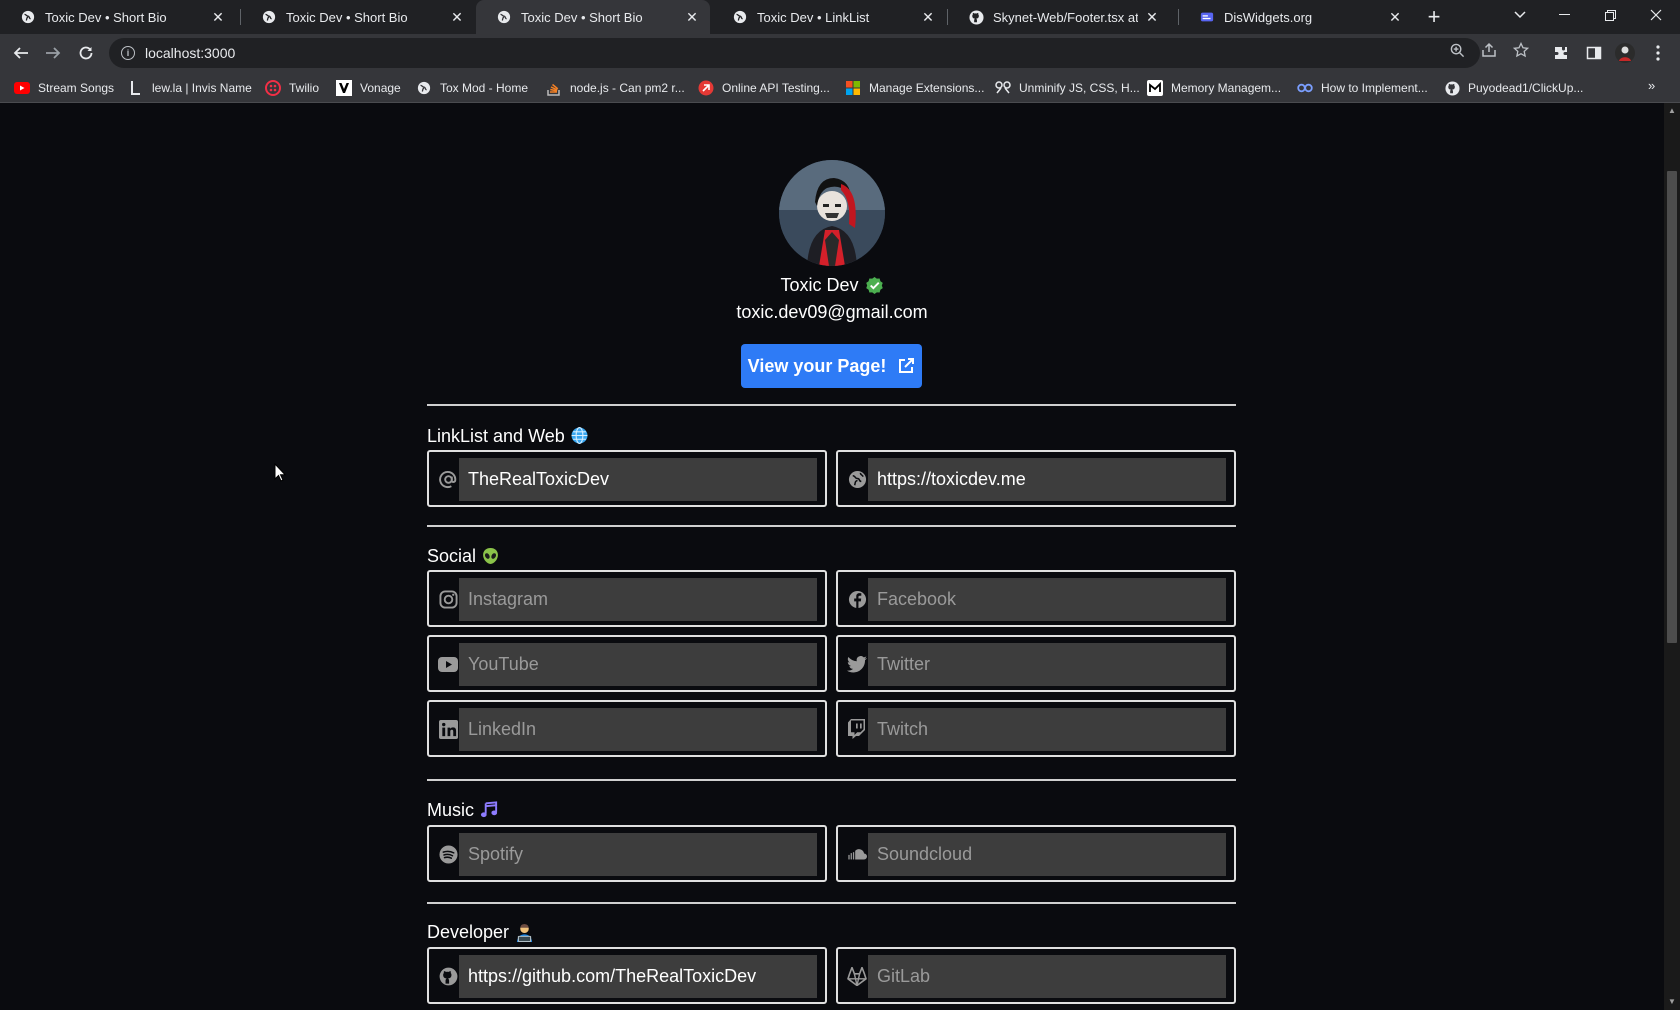 The width and height of the screenshot is (1680, 1010). I want to click on side-panel-icon, so click(1594, 53).